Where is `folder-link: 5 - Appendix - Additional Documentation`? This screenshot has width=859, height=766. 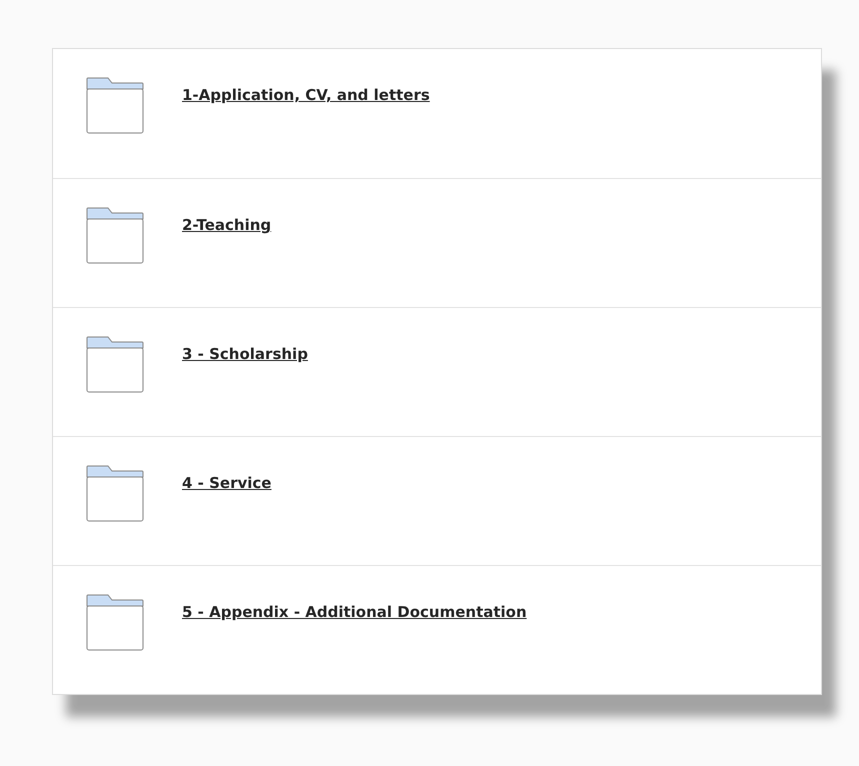 folder-link: 5 - Appendix - Additional Documentation is located at coordinates (354, 612).